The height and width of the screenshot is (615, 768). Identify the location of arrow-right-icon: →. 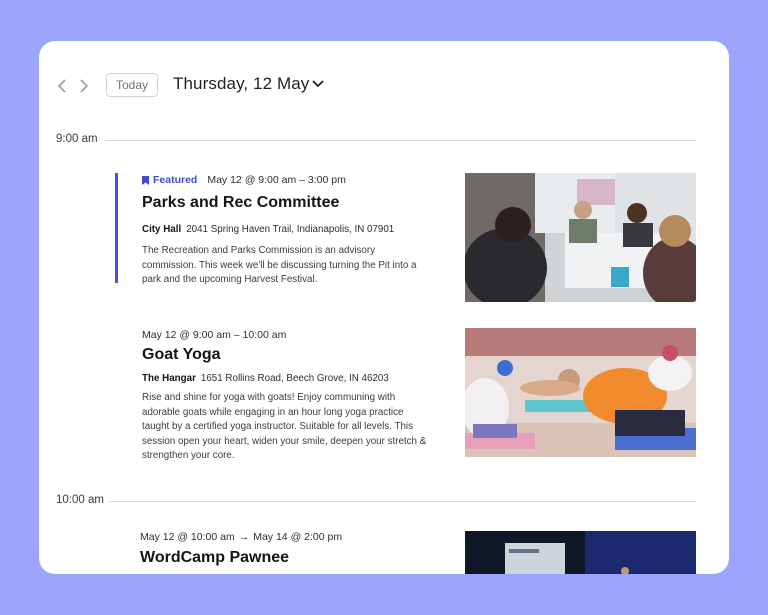
(244, 537).